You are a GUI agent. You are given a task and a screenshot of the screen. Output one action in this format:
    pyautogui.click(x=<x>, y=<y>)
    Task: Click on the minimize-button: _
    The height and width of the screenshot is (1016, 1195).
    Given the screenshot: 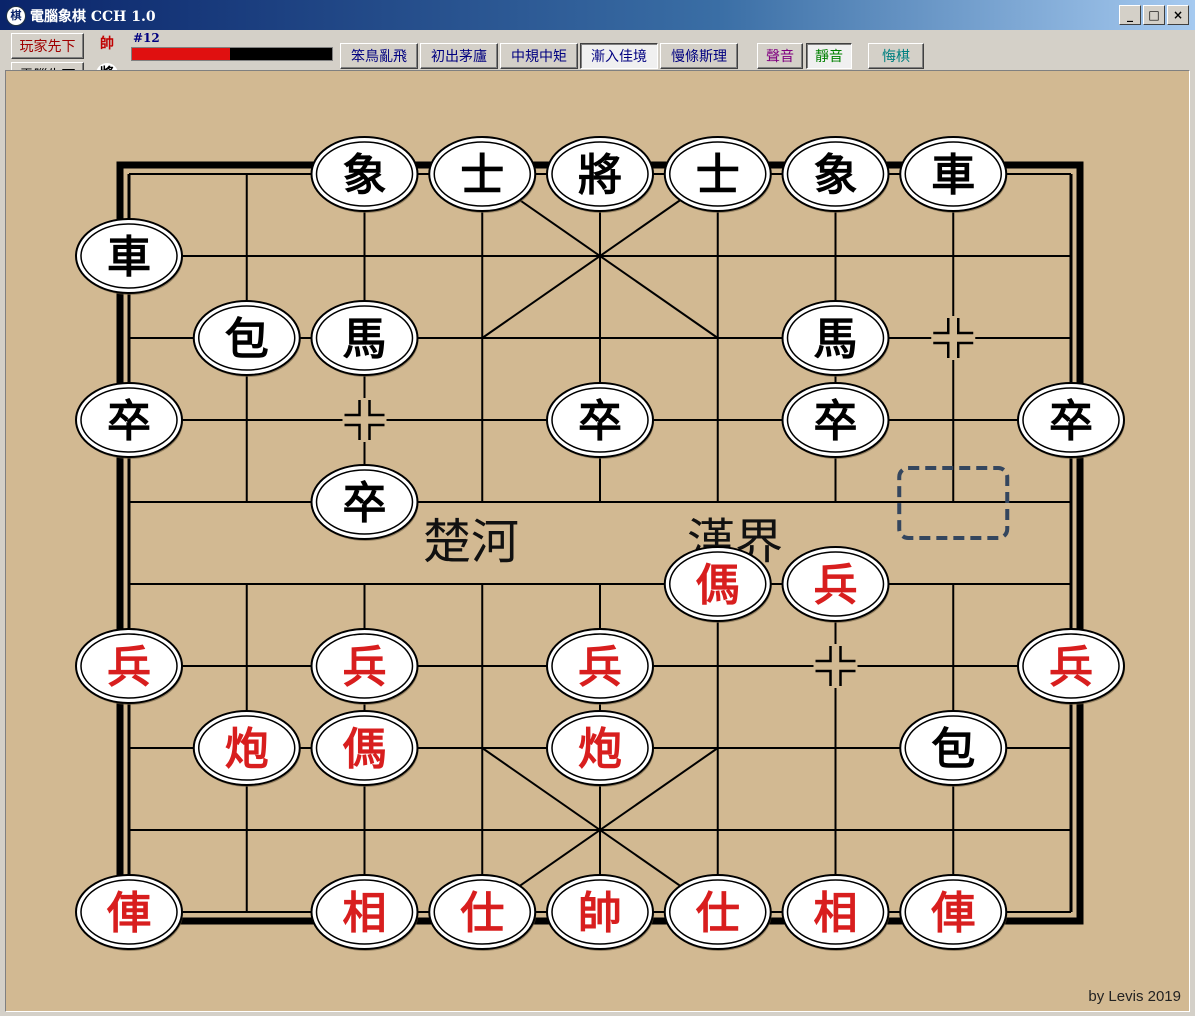 What is the action you would take?
    pyautogui.click(x=1130, y=15)
    